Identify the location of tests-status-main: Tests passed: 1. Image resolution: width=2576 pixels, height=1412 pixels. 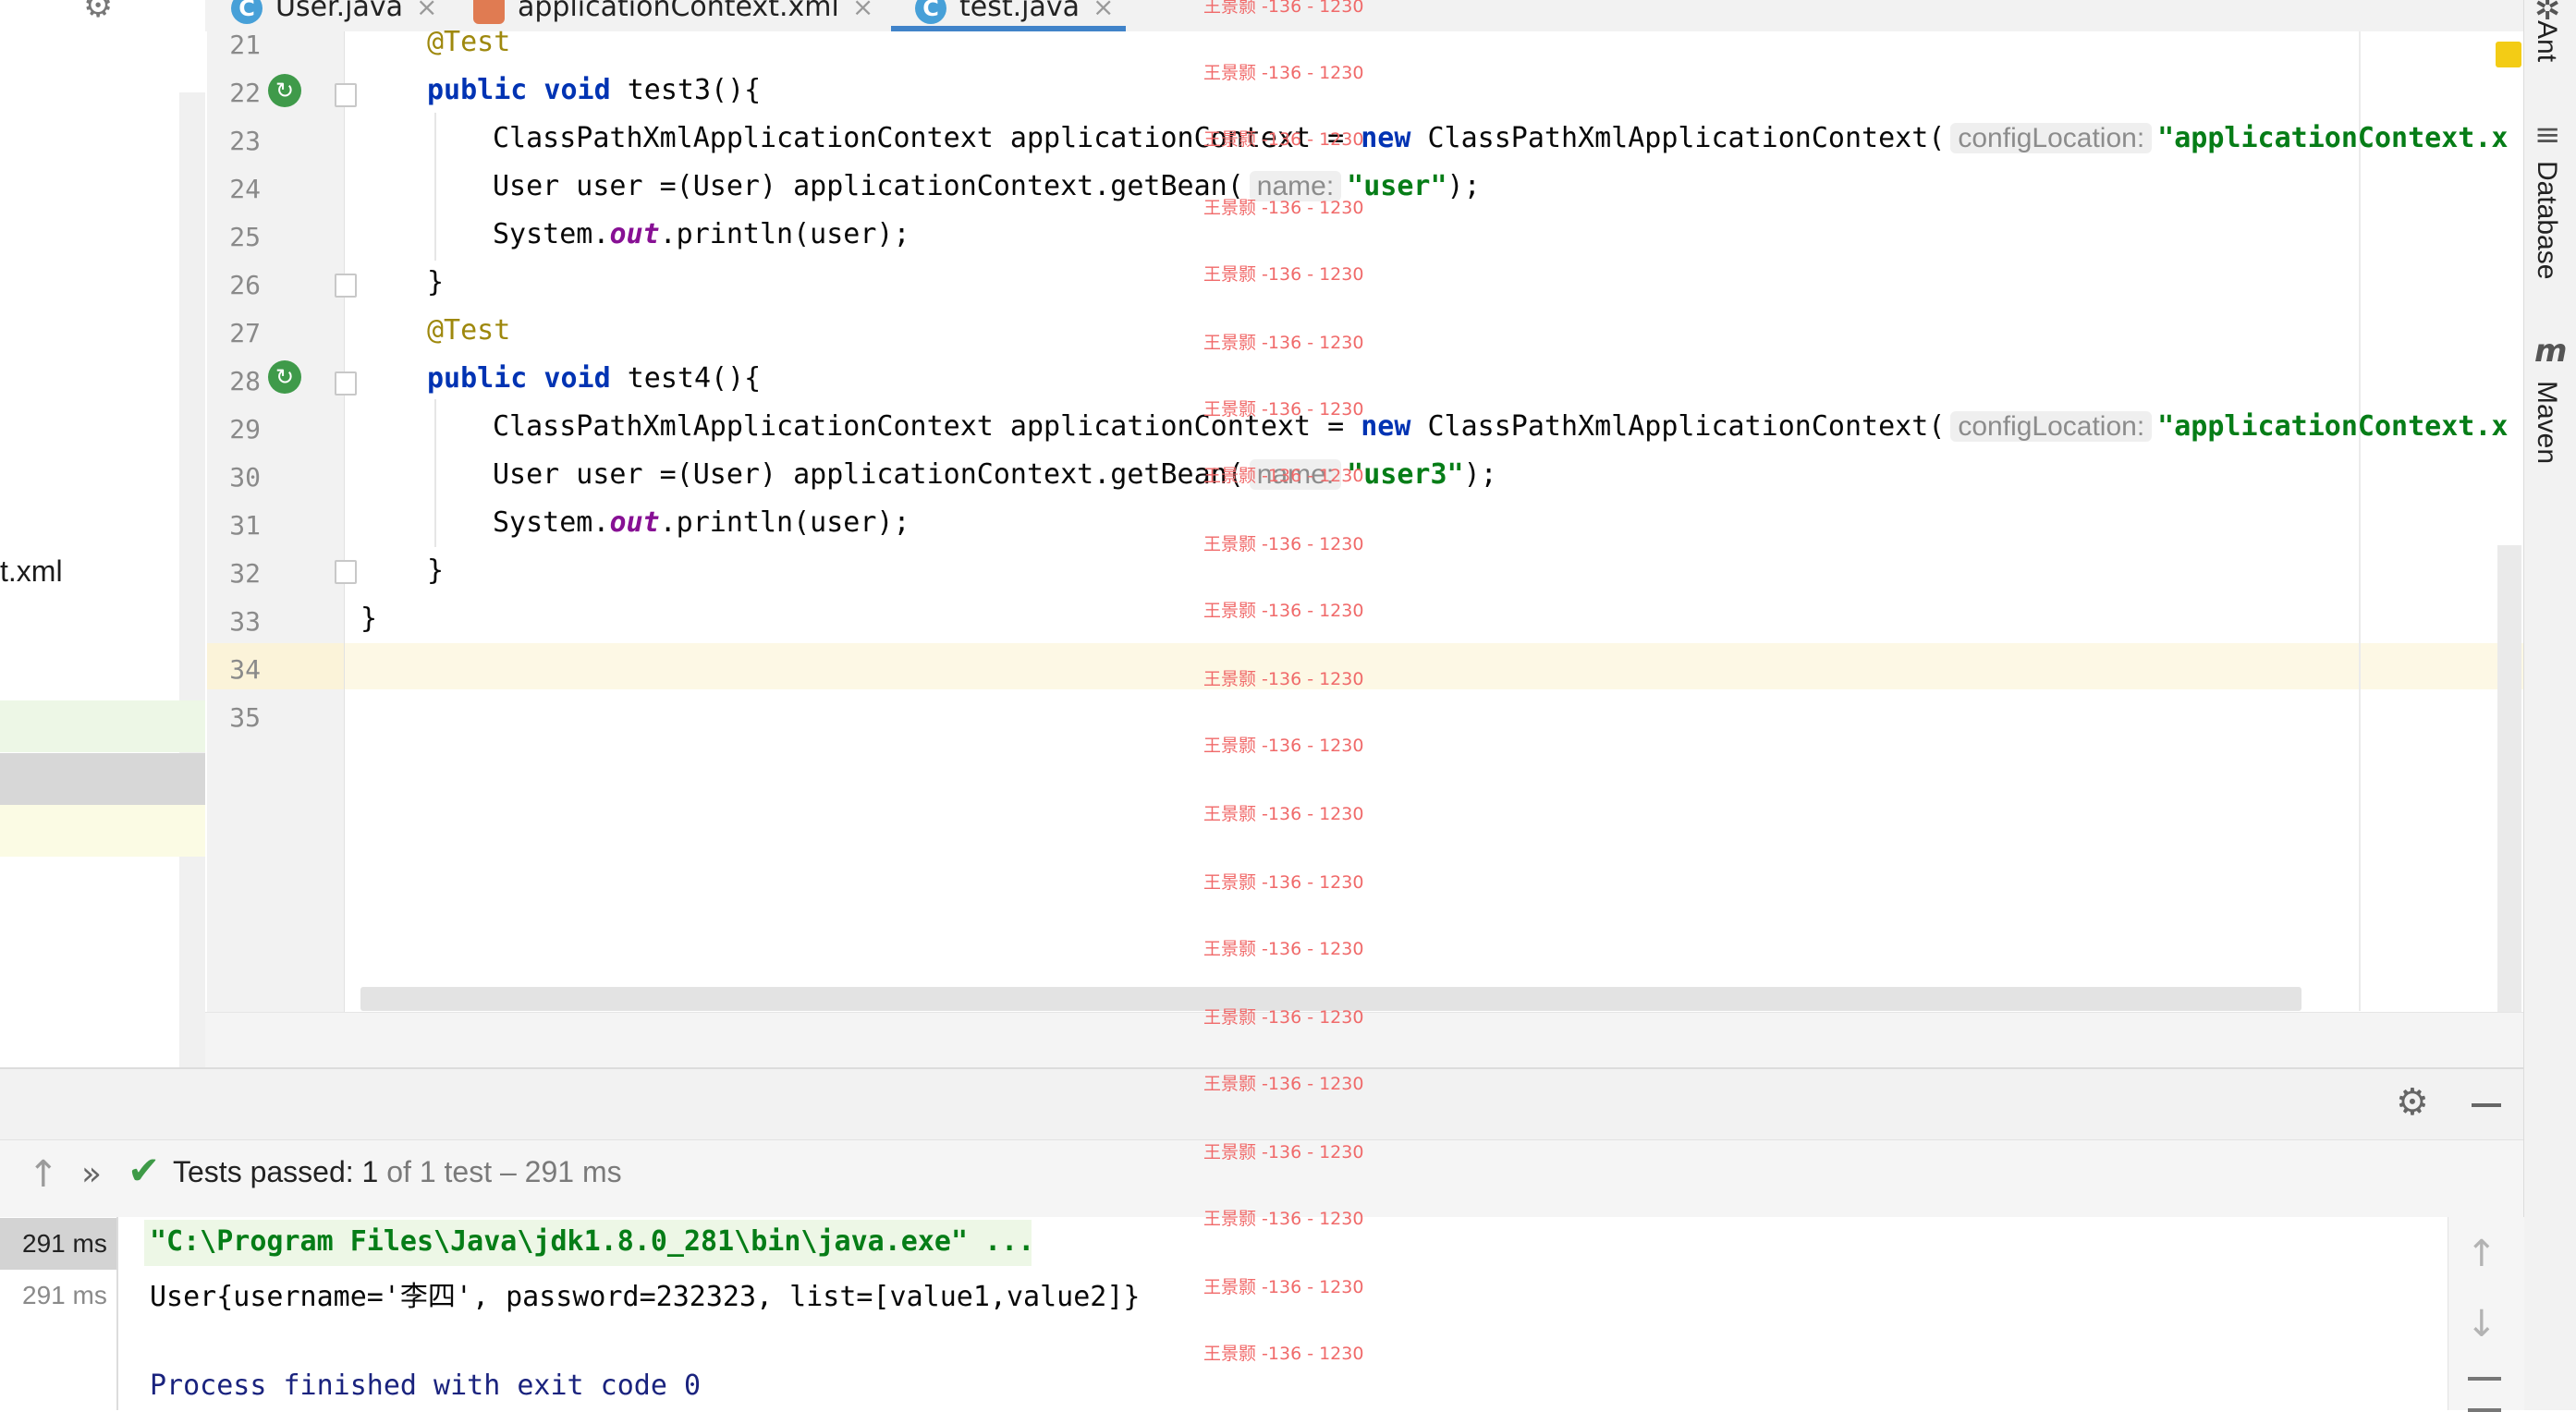
(276, 1171).